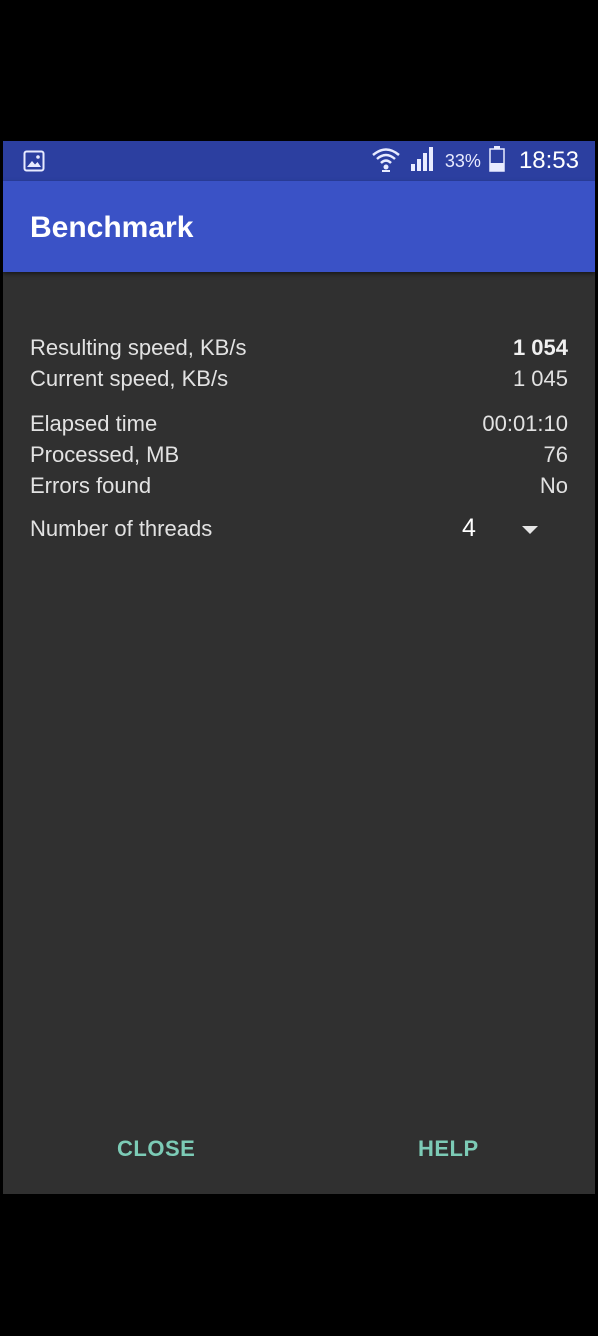  I want to click on dropdown-arrow-icon, so click(530, 530).